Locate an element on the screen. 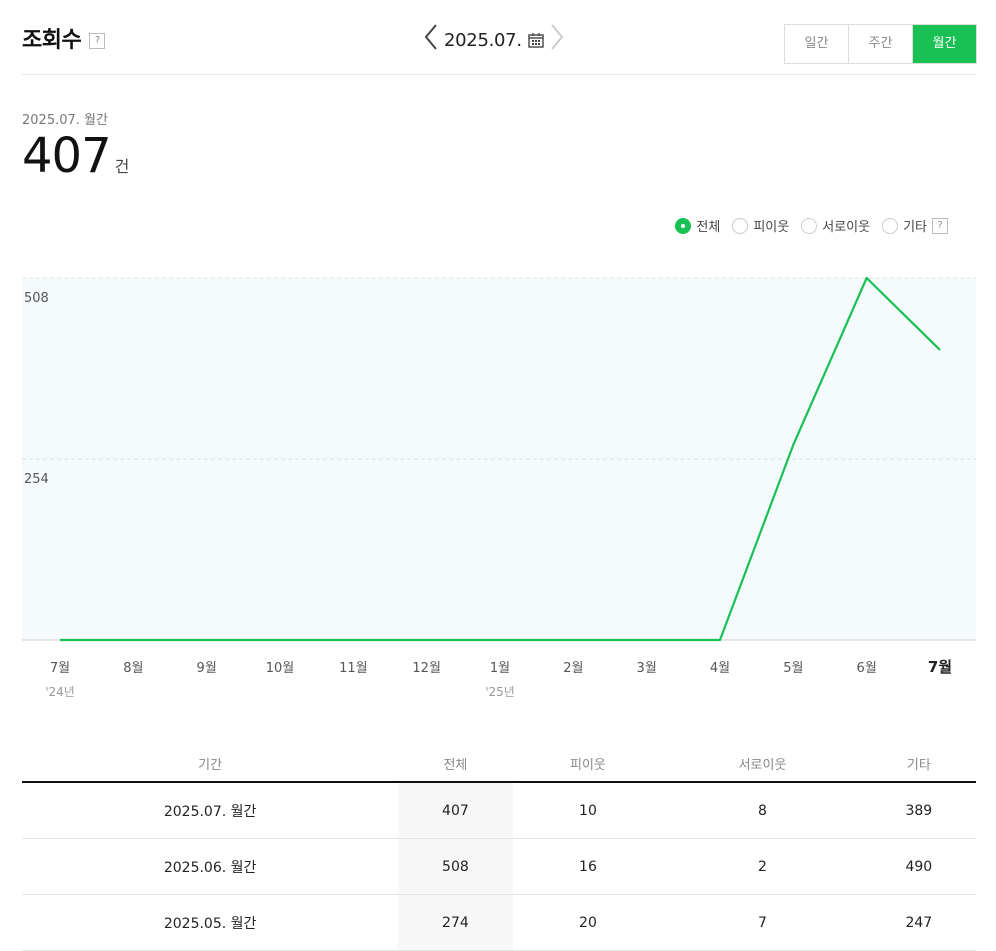 The image size is (996, 951). cell-neighbor: 10 is located at coordinates (588, 810).